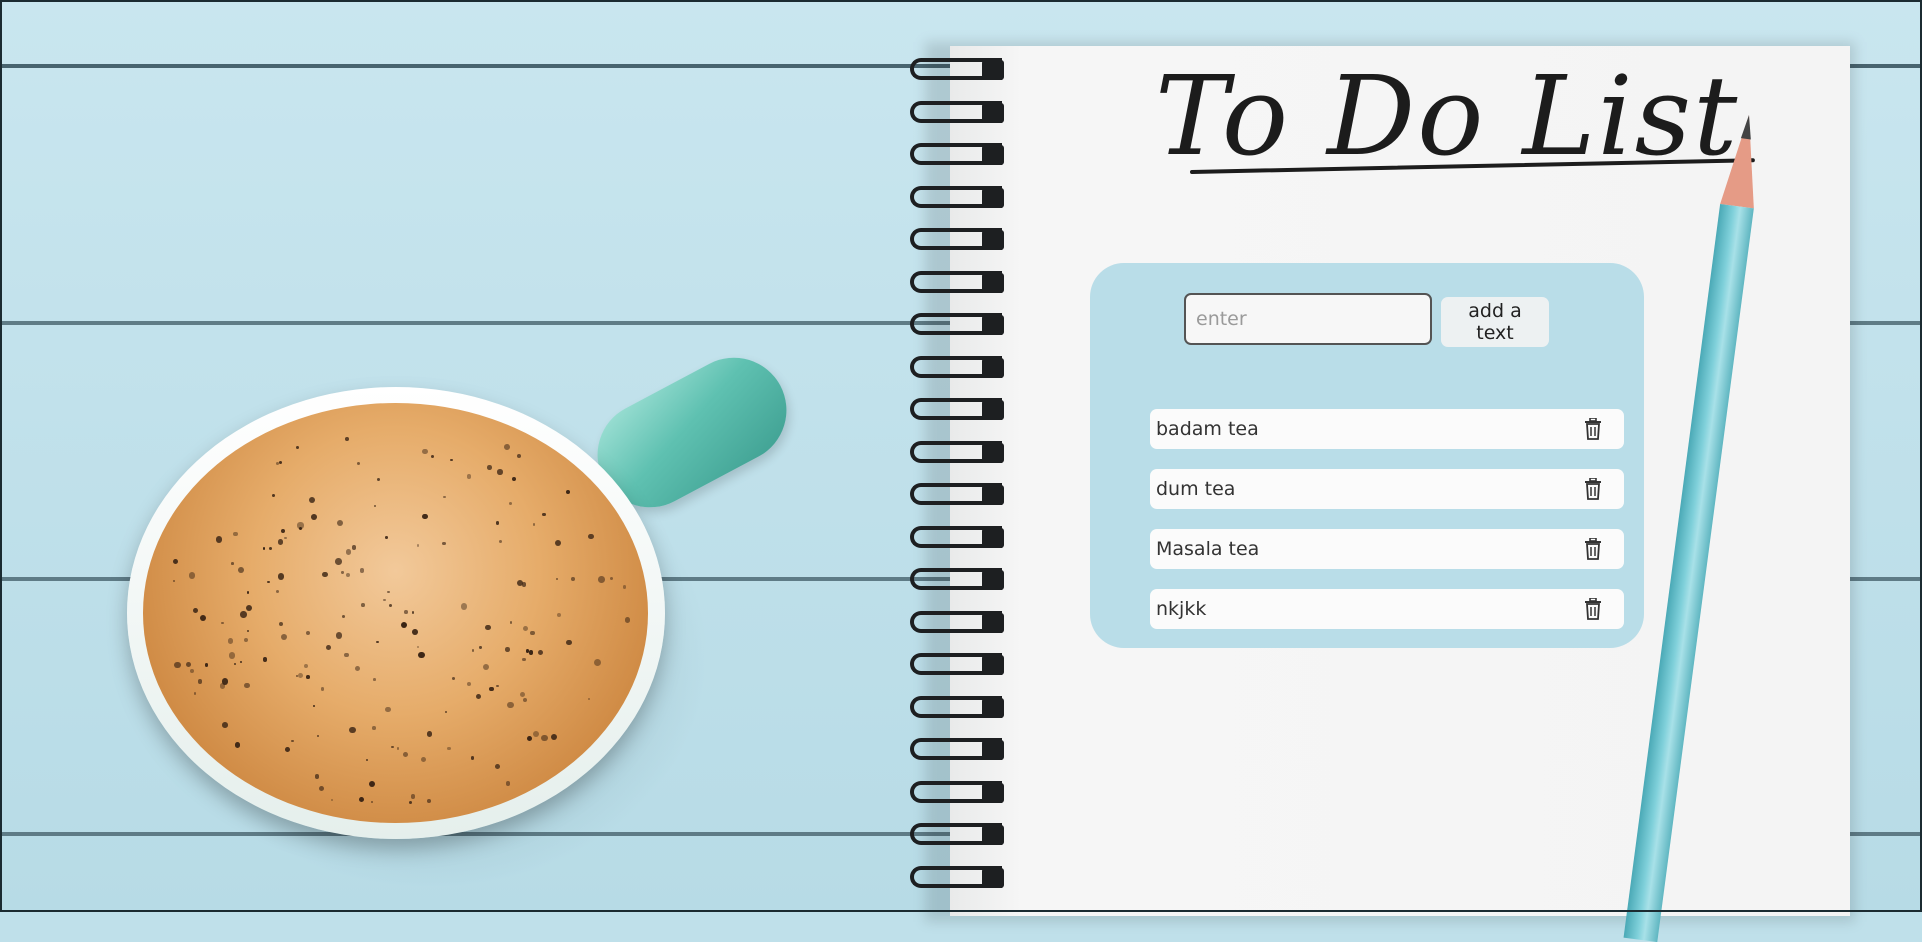 This screenshot has height=942, width=1922. What do you see at coordinates (1495, 322) in the screenshot?
I see `add-text-button: add a text` at bounding box center [1495, 322].